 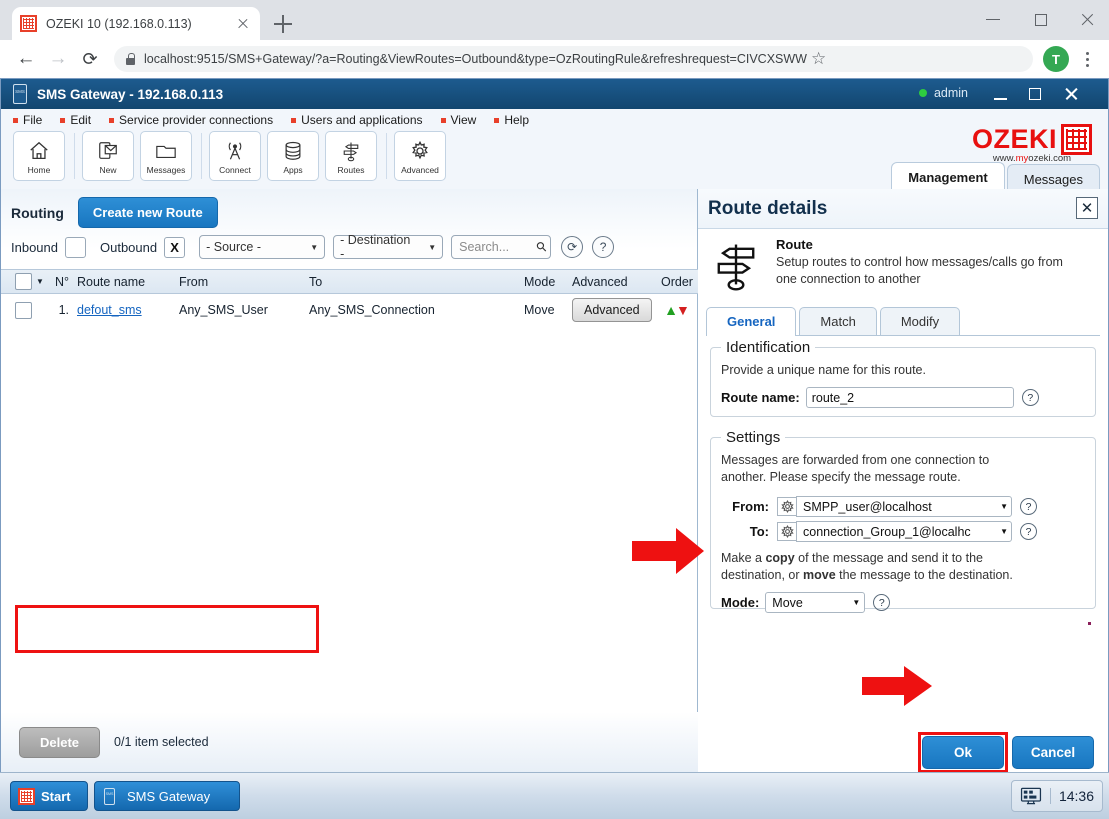 I want to click on taskbar: Start SMS Gateway 14:36, so click(x=554, y=795).